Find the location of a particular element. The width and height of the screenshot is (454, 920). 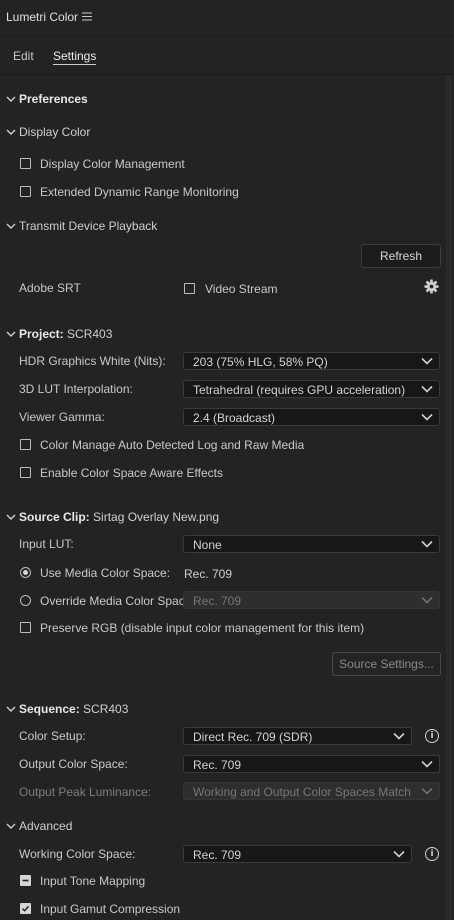

checkmark-icon is located at coordinates (25, 908).